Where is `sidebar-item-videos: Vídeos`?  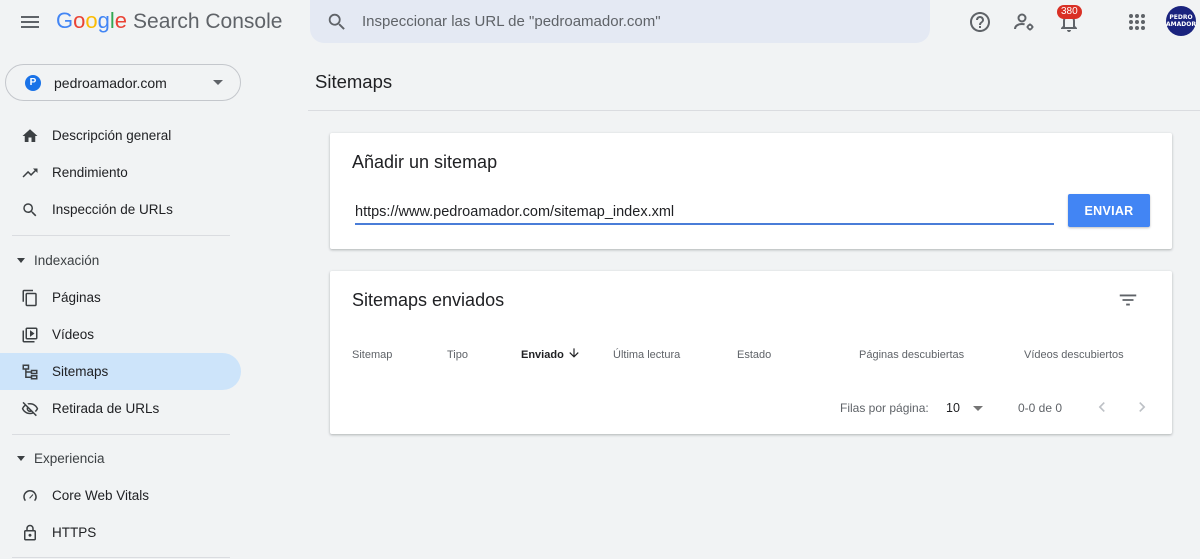
sidebar-item-videos: Vídeos is located at coordinates (120, 334).